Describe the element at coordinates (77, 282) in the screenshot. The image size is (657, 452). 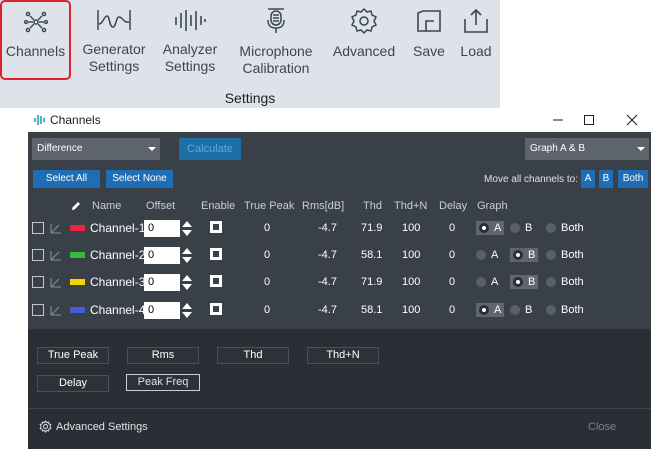
I see `channel-color-swatch` at that location.